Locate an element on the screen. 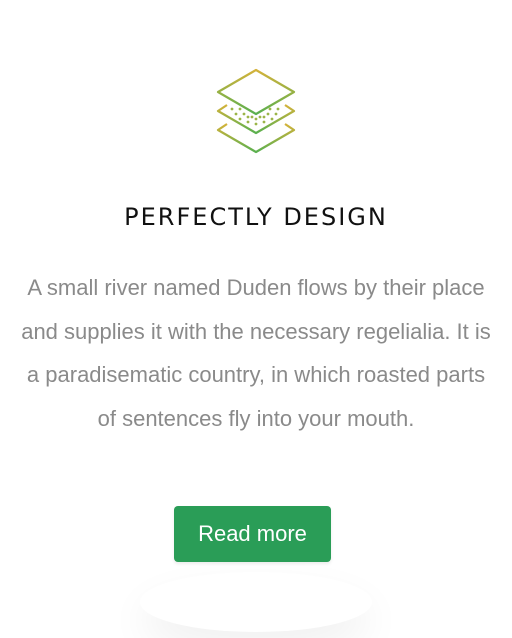  layers-icon is located at coordinates (256, 111).